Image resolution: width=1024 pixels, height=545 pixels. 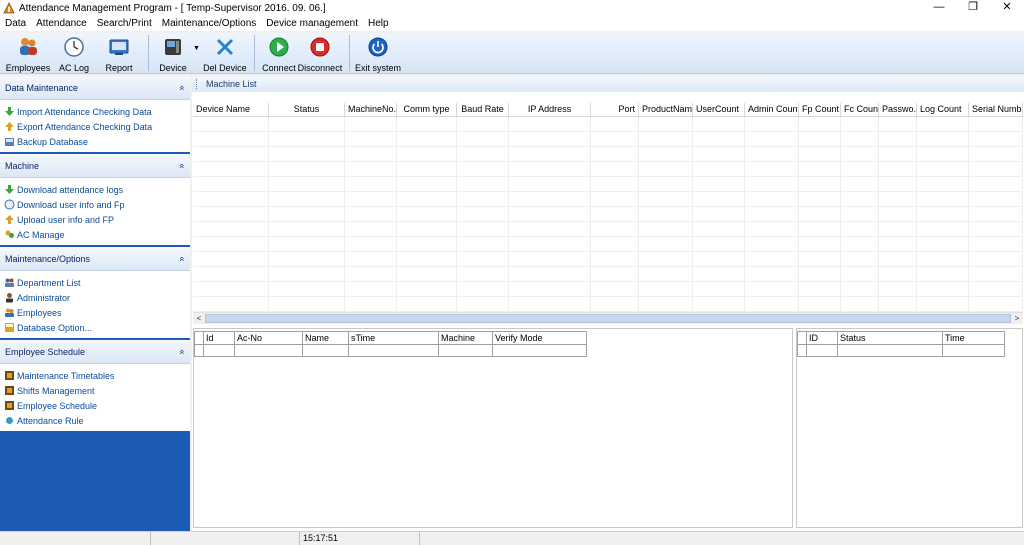 I want to click on col-machine-no: MachineNo., so click(x=371, y=109).